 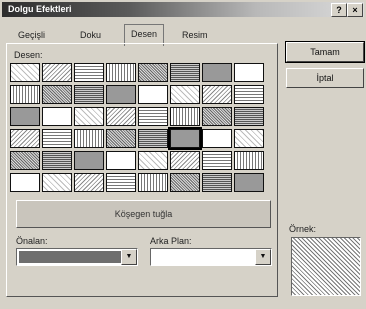 I want to click on cancel-button: İptal, so click(x=325, y=78).